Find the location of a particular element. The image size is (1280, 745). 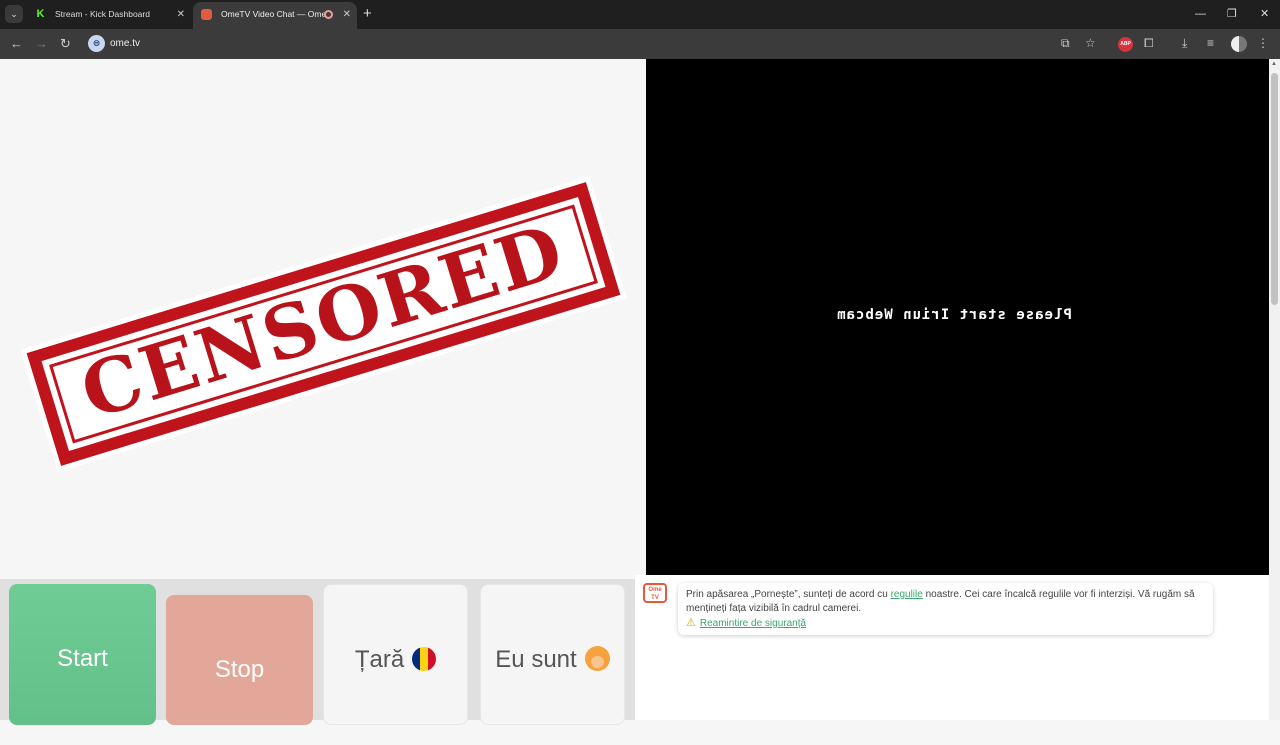

gender-selector-button: Eu sunt is located at coordinates (552, 654).